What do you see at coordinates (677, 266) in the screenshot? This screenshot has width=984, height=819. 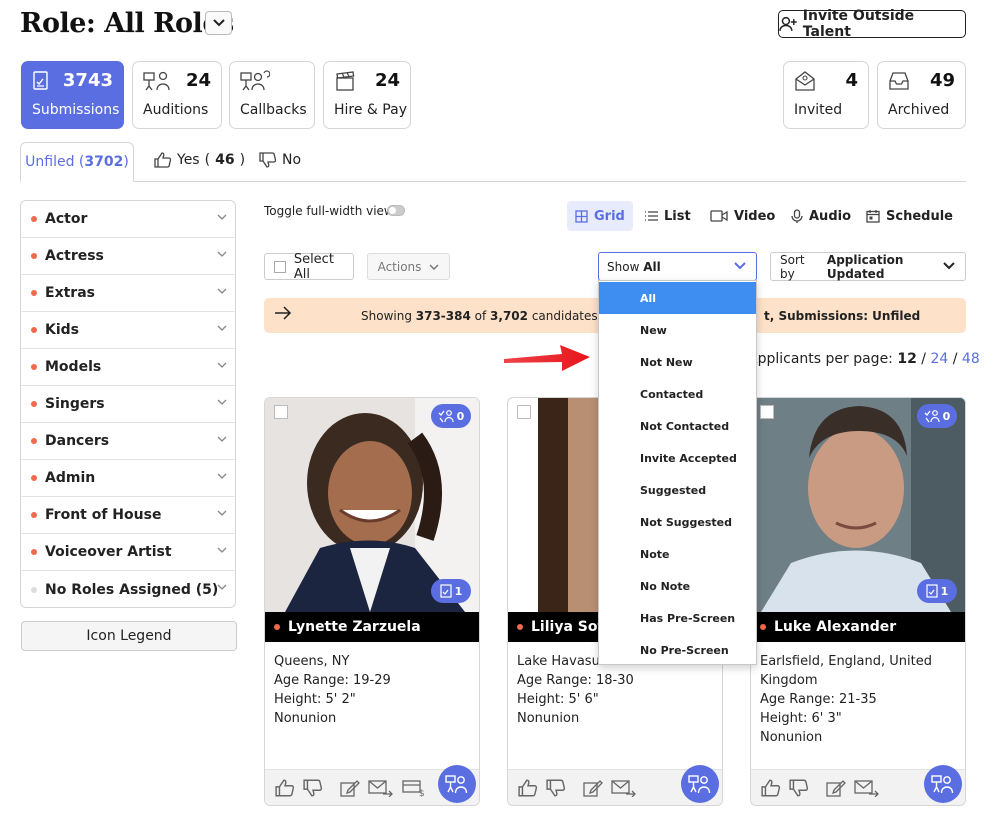 I see `show-filter-select: Show All` at bounding box center [677, 266].